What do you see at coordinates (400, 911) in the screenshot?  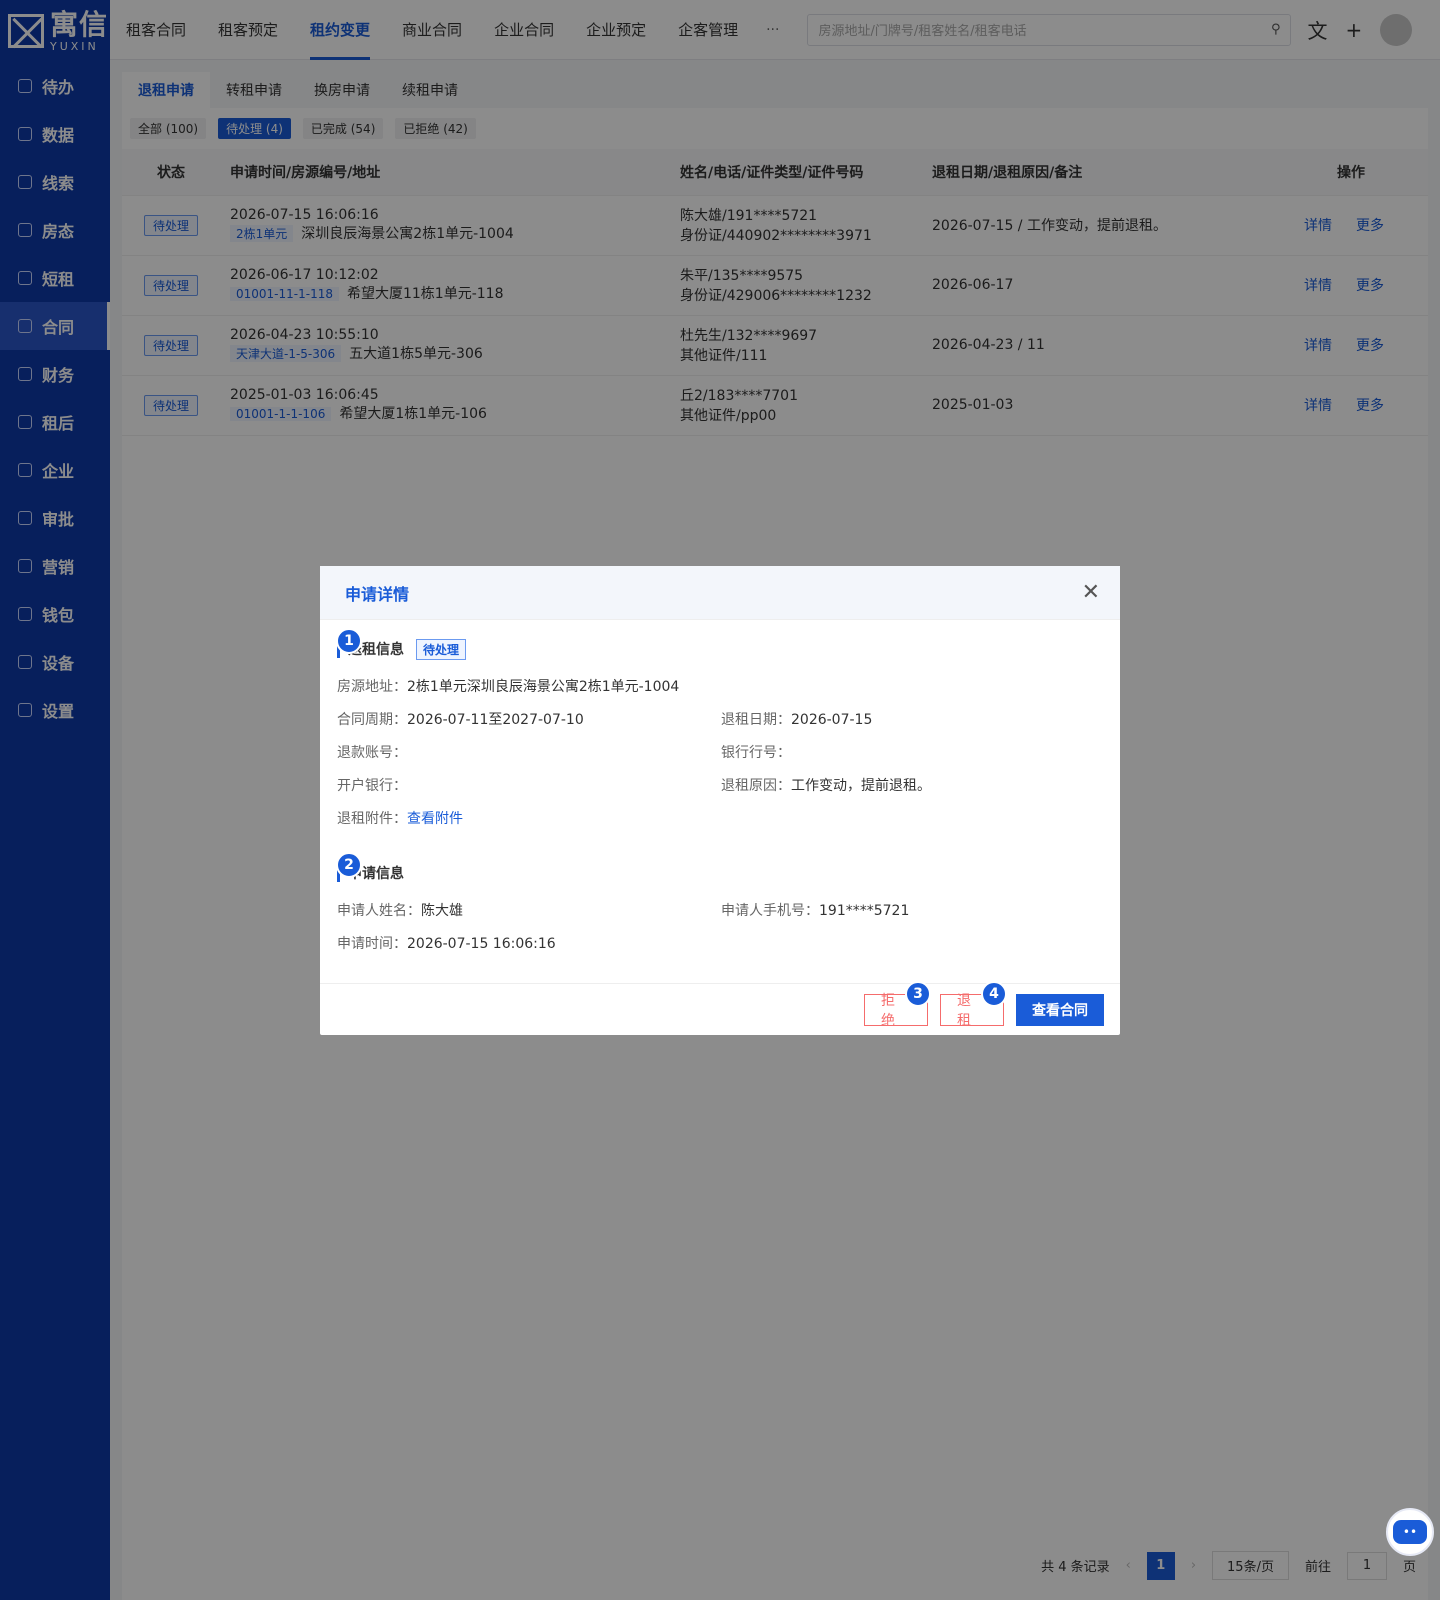 I see `field-applicant-name: 申请人姓名：陈大雄` at bounding box center [400, 911].